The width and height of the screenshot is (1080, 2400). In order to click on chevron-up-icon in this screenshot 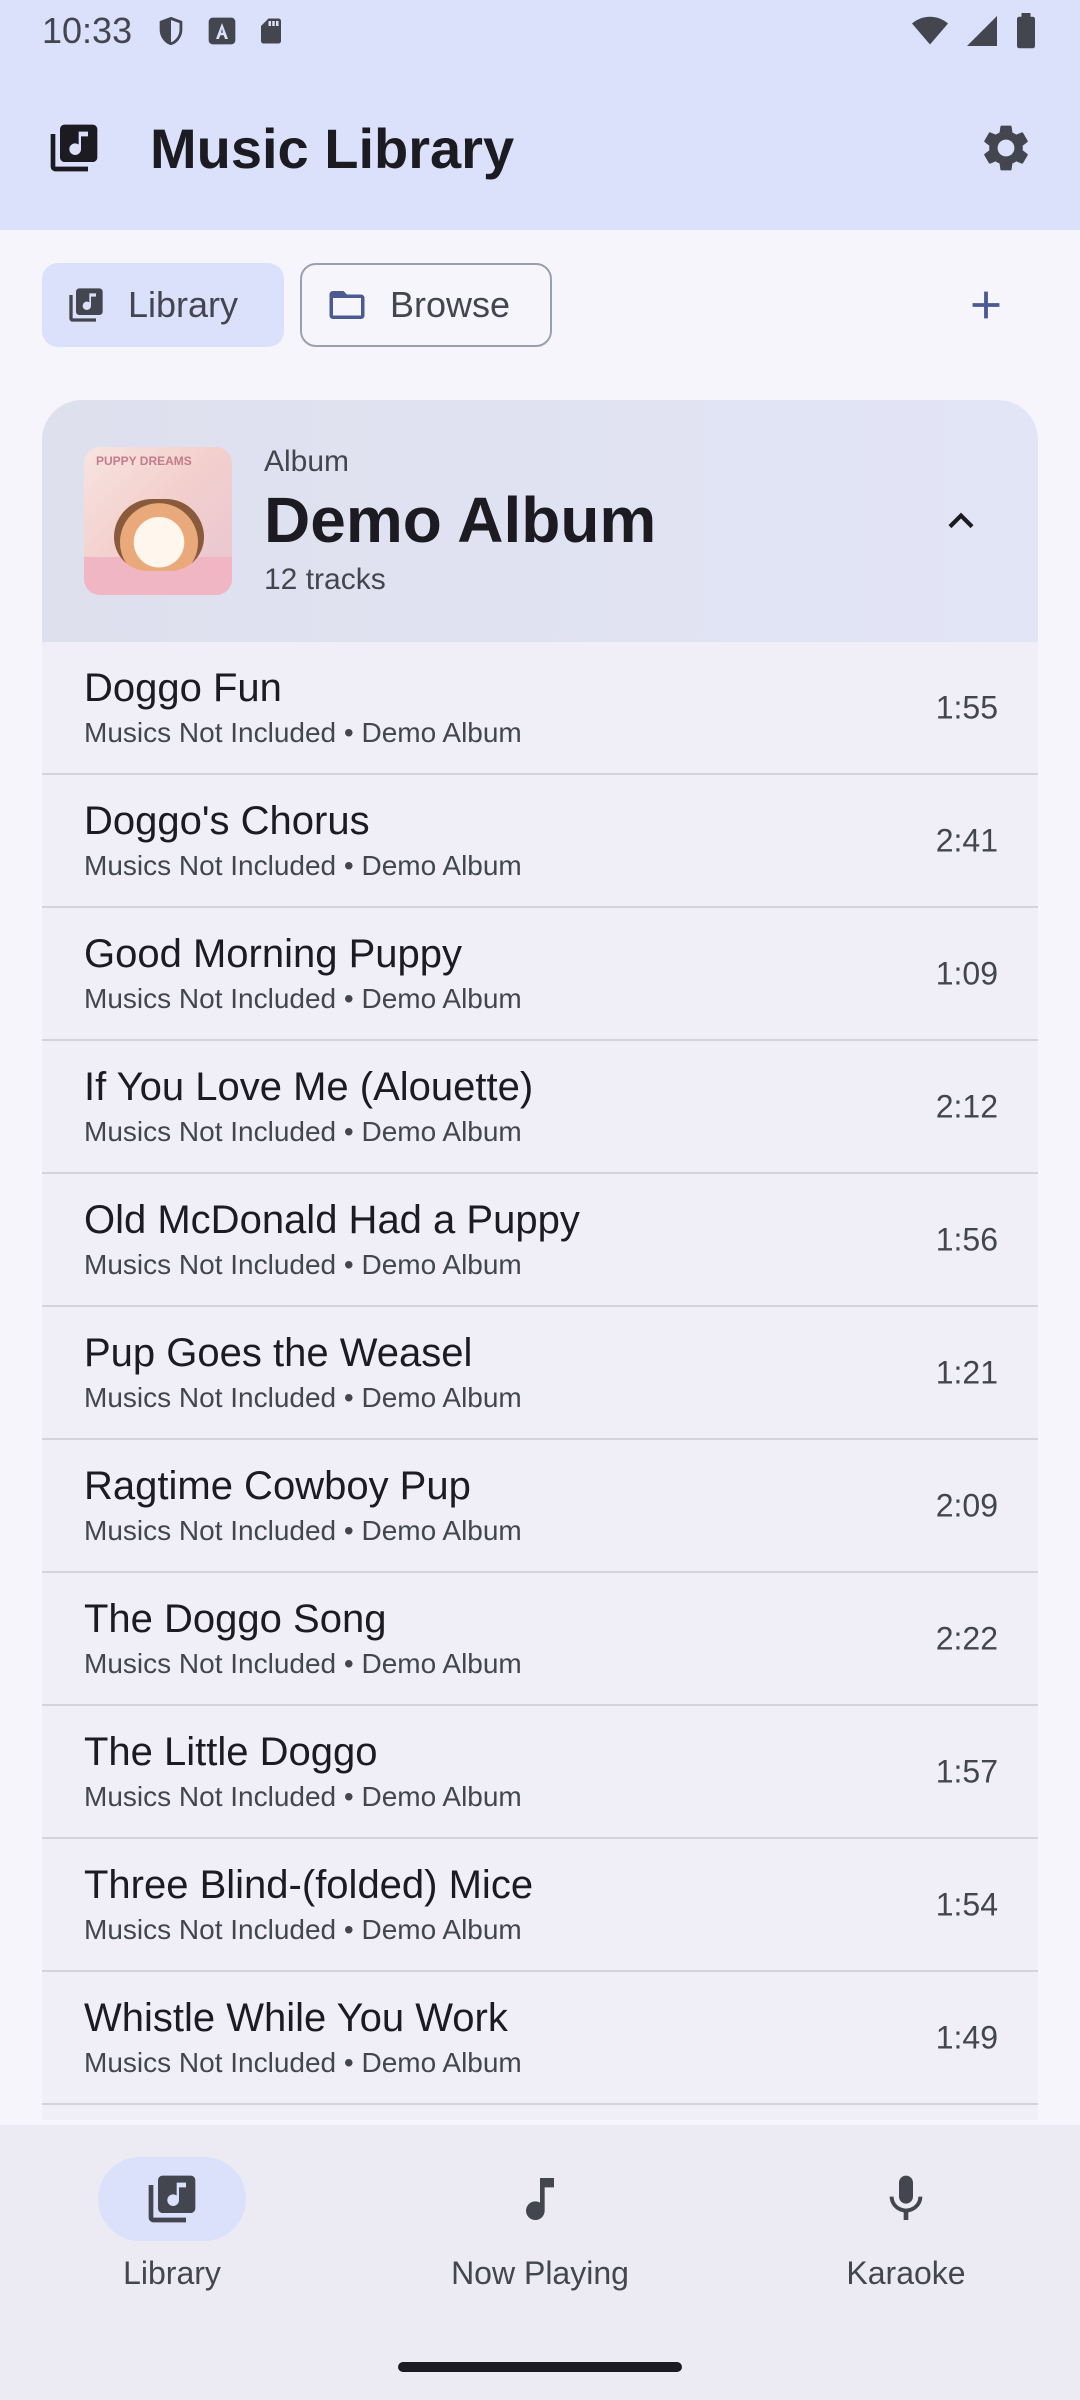, I will do `click(961, 521)`.